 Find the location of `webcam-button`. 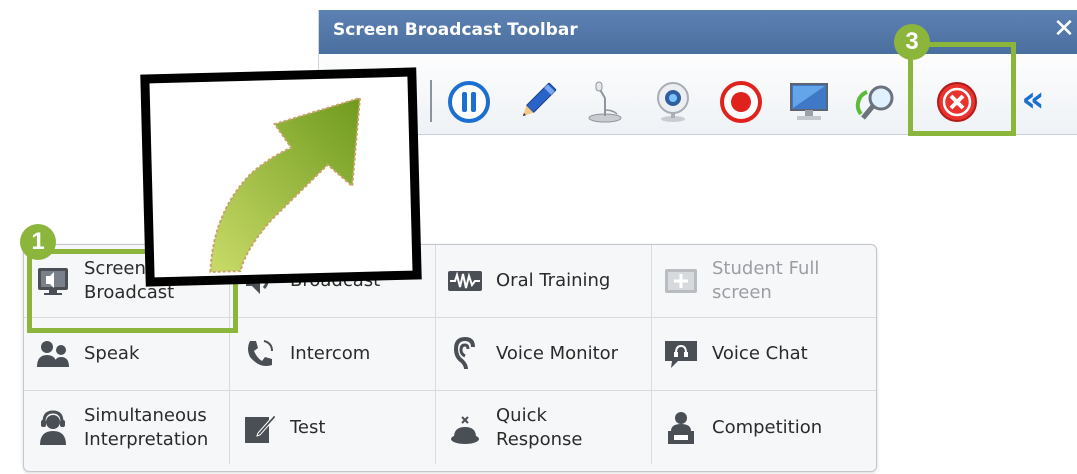

webcam-button is located at coordinates (673, 102).